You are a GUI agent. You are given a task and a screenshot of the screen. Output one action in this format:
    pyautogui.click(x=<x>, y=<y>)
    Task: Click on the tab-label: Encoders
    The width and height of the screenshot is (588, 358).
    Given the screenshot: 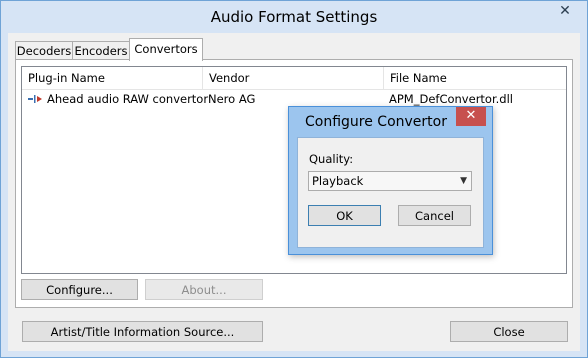 What is the action you would take?
    pyautogui.click(x=101, y=51)
    